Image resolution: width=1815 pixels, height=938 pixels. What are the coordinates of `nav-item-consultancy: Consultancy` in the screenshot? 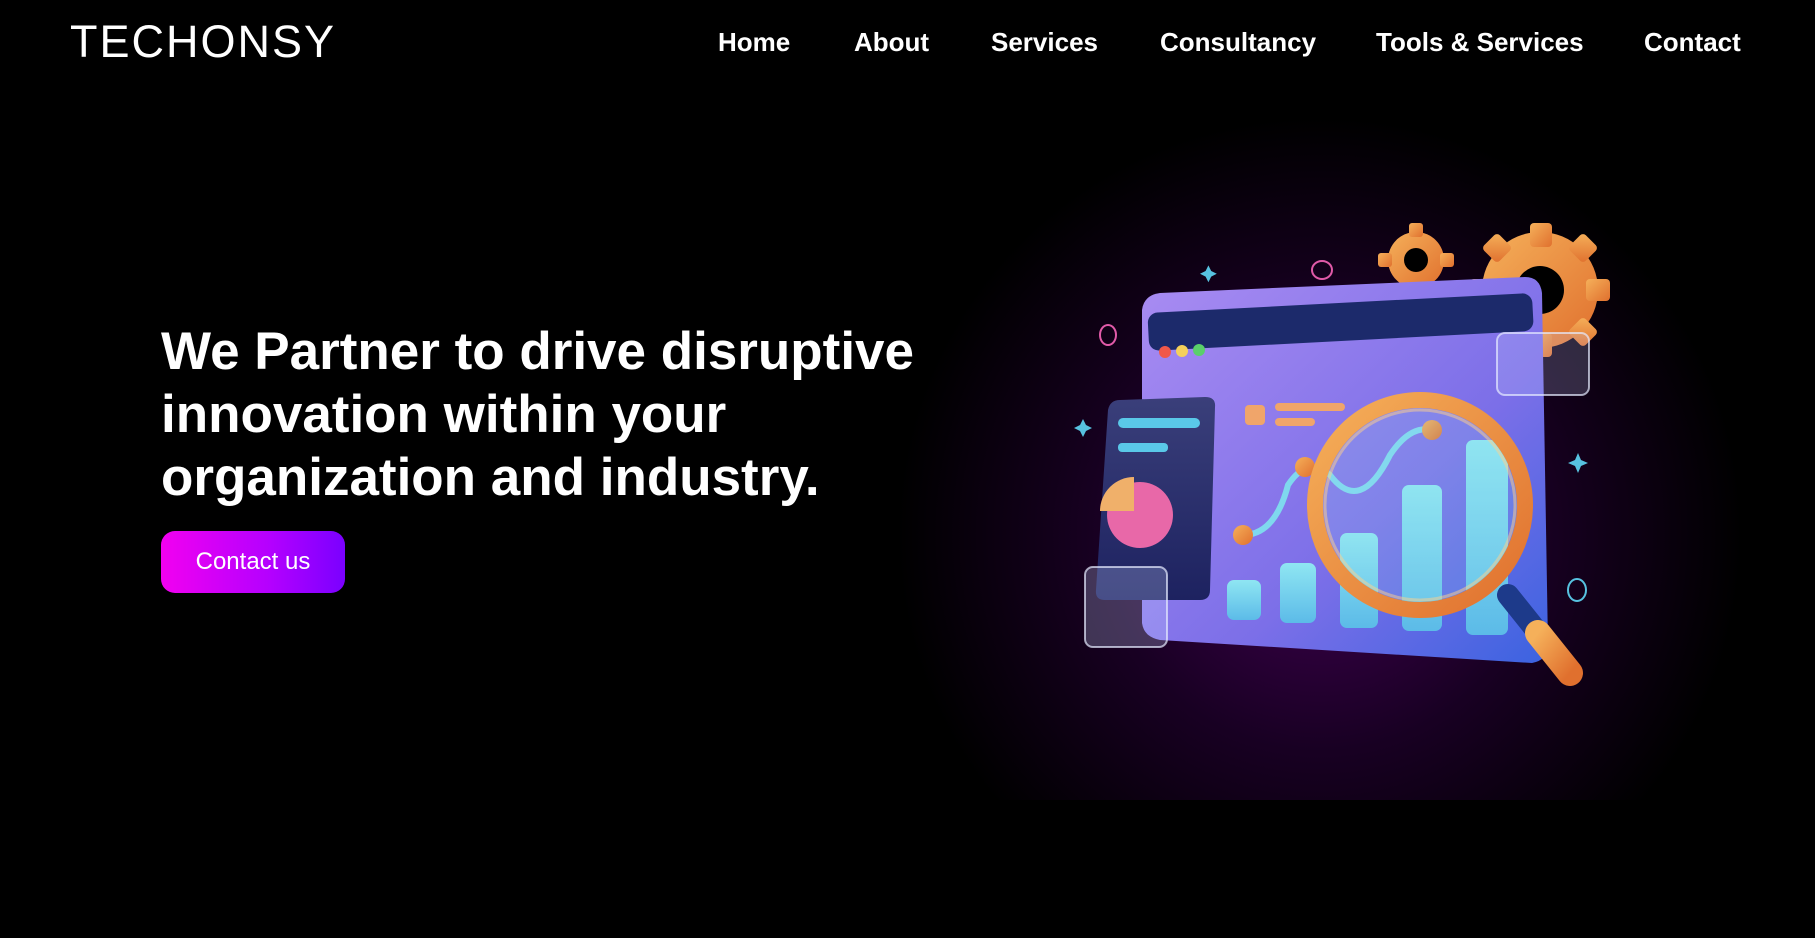 It's located at (1238, 42).